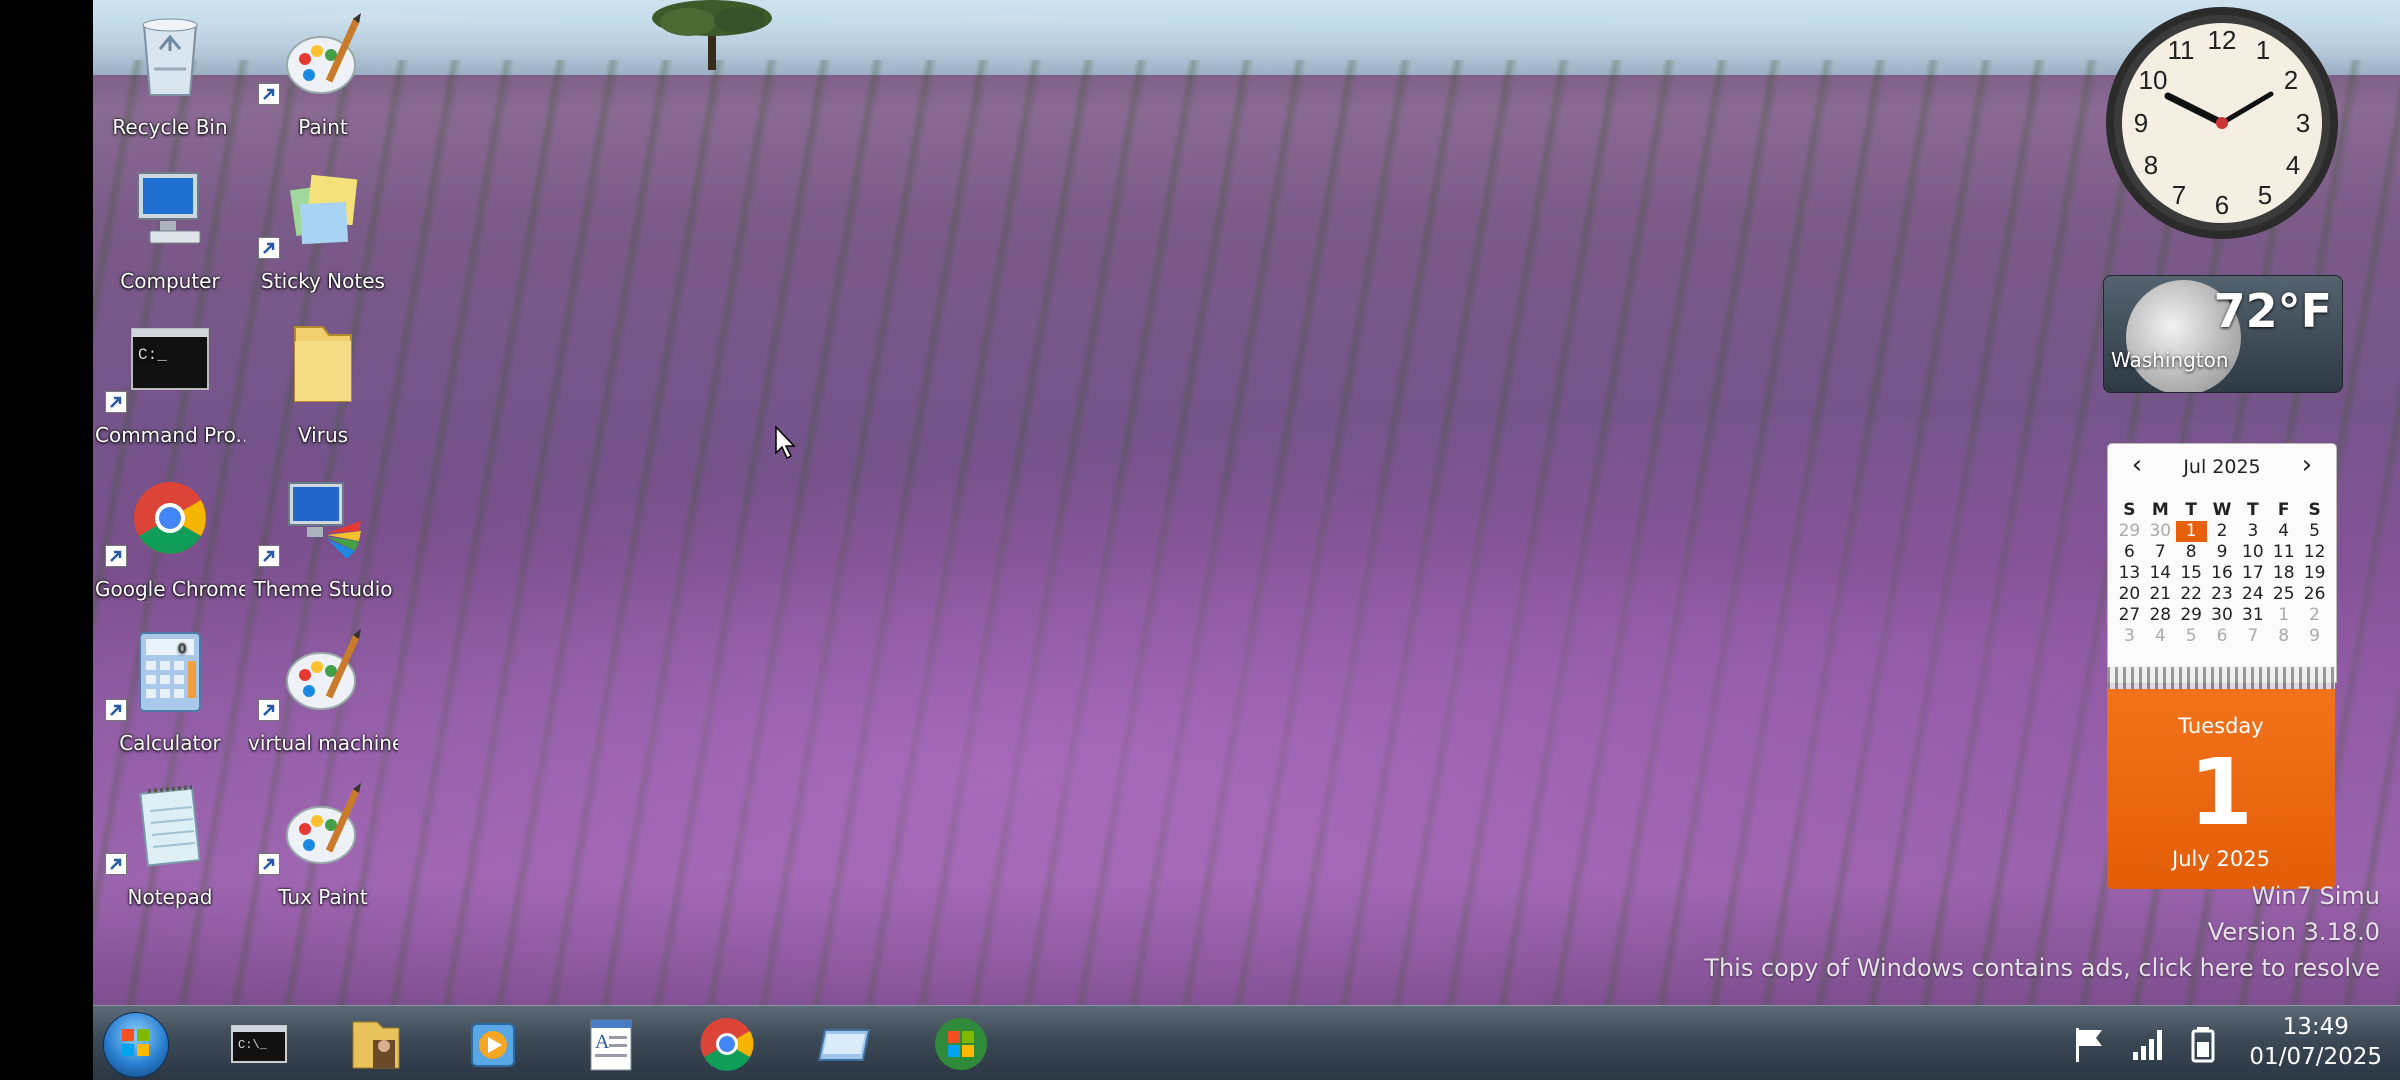  I want to click on desktop-icon-calculator: 0 Calculator, so click(170, 691).